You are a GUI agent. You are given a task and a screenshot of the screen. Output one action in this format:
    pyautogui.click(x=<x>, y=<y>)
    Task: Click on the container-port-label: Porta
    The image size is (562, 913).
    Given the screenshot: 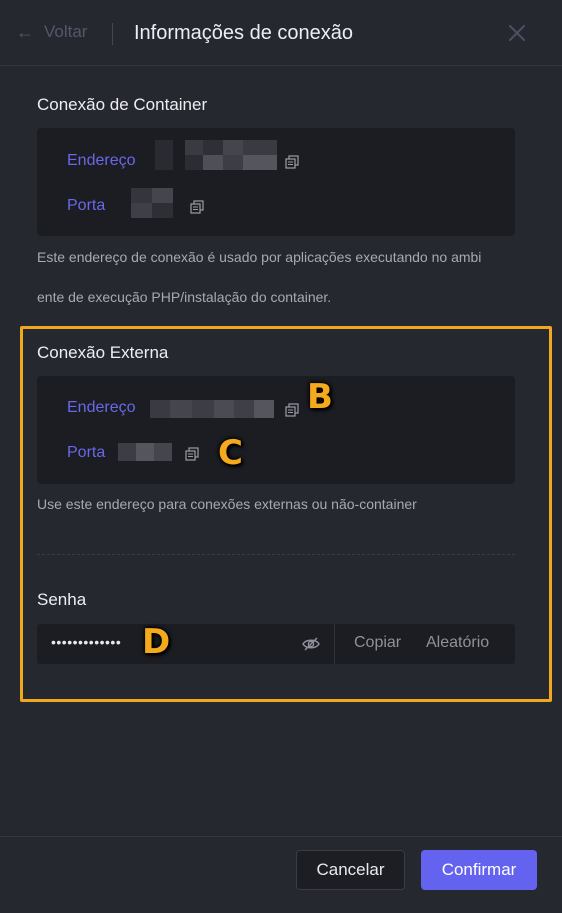 What is the action you would take?
    pyautogui.click(x=86, y=205)
    